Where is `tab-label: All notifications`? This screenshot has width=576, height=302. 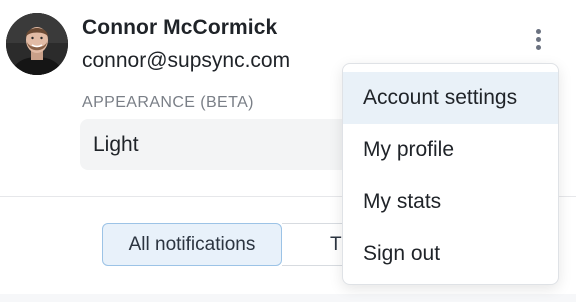 tab-label: All notifications is located at coordinates (192, 244).